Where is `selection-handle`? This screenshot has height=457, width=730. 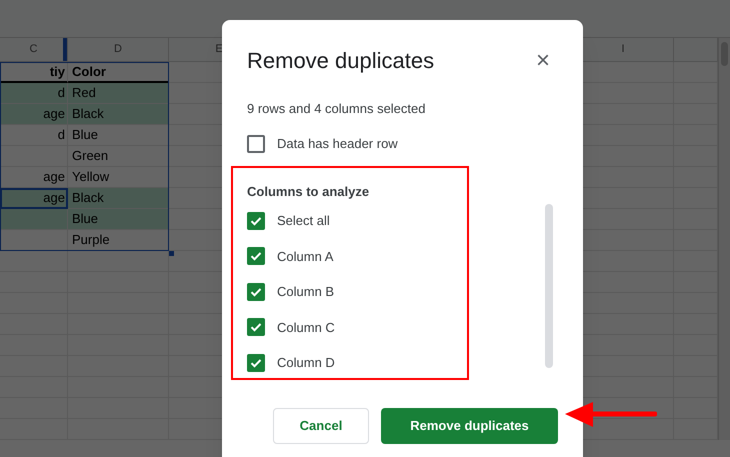
selection-handle is located at coordinates (171, 253).